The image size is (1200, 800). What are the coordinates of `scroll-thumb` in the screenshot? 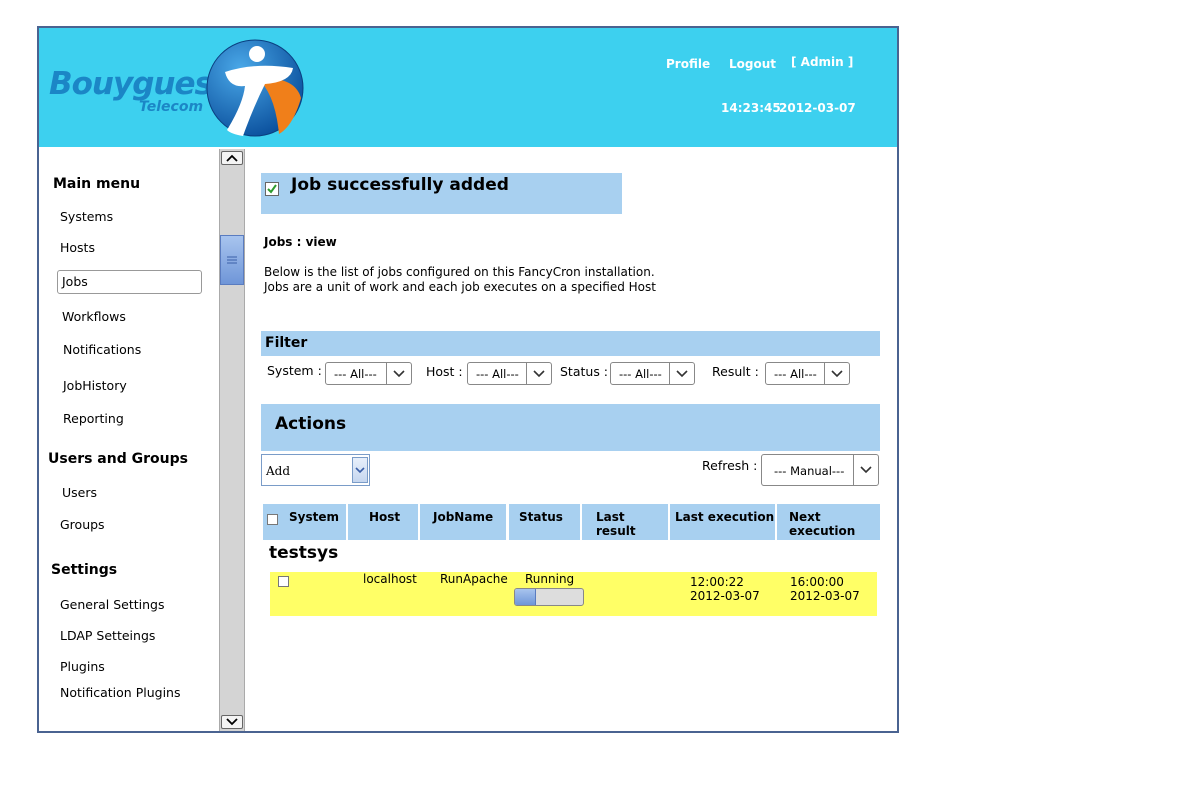 It's located at (232, 260).